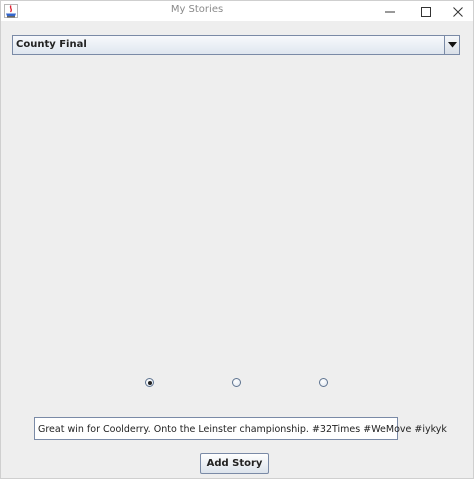 This screenshot has height=479, width=474. I want to click on selected-story-label: County Final, so click(51, 44).